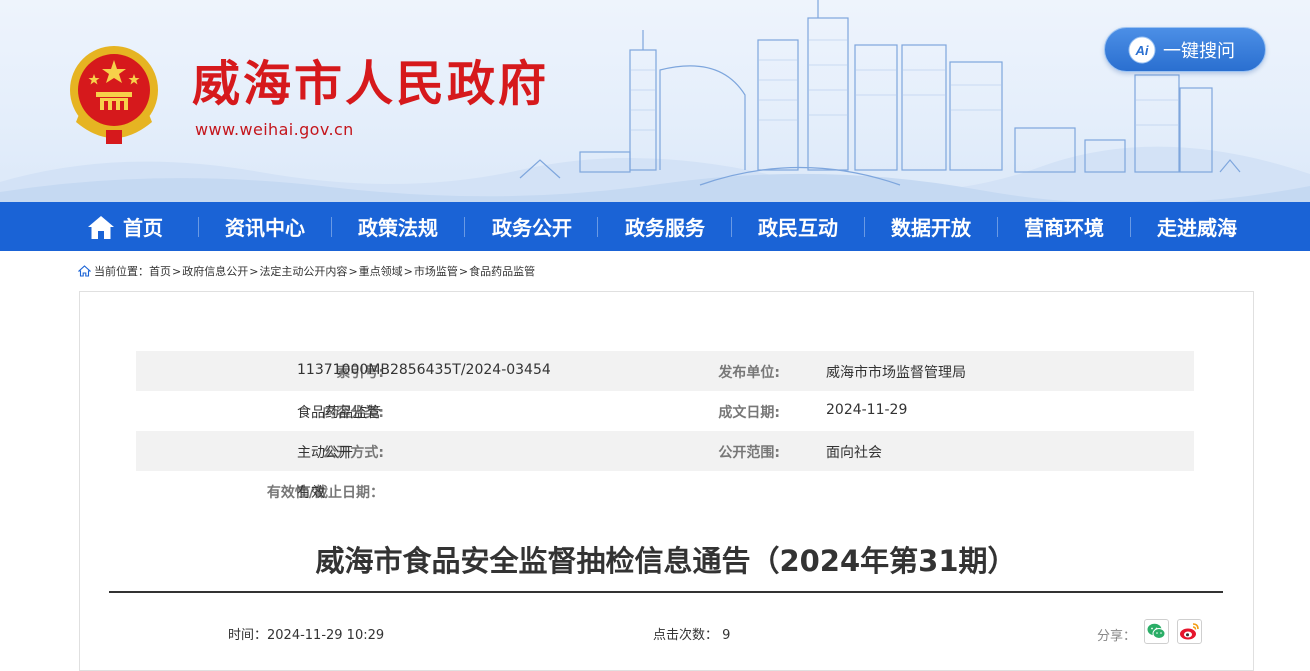 The image size is (1310, 671). Describe the element at coordinates (931, 226) in the screenshot. I see `nav-item-open-data: 数据开放` at that location.